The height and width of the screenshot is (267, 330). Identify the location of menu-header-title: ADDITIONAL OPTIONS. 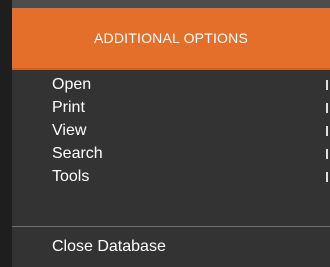
(171, 38).